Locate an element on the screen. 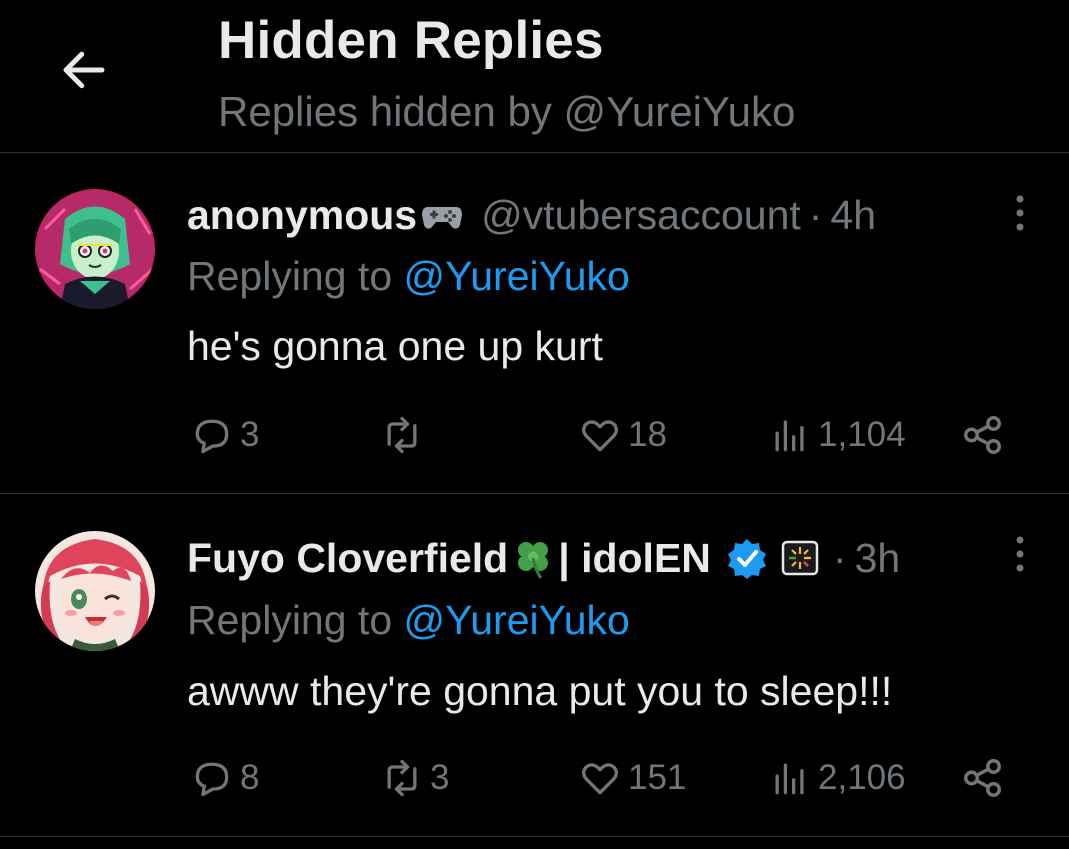 The height and width of the screenshot is (849, 1069). action-bar: 3 18 1,104 is located at coordinates (534, 435).